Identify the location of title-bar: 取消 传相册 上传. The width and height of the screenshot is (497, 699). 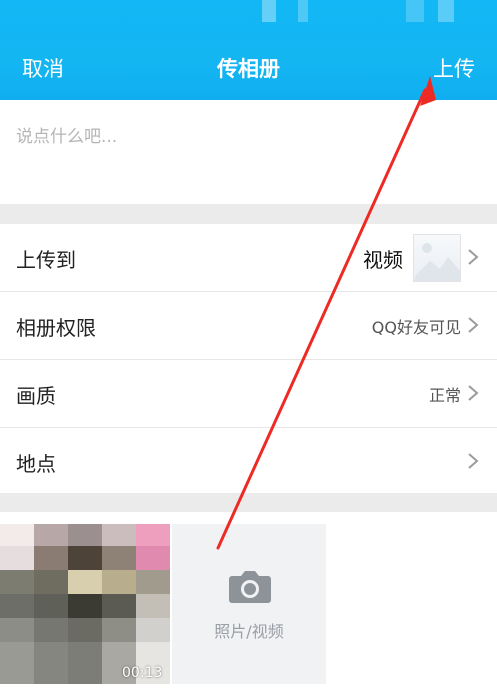
(248, 50).